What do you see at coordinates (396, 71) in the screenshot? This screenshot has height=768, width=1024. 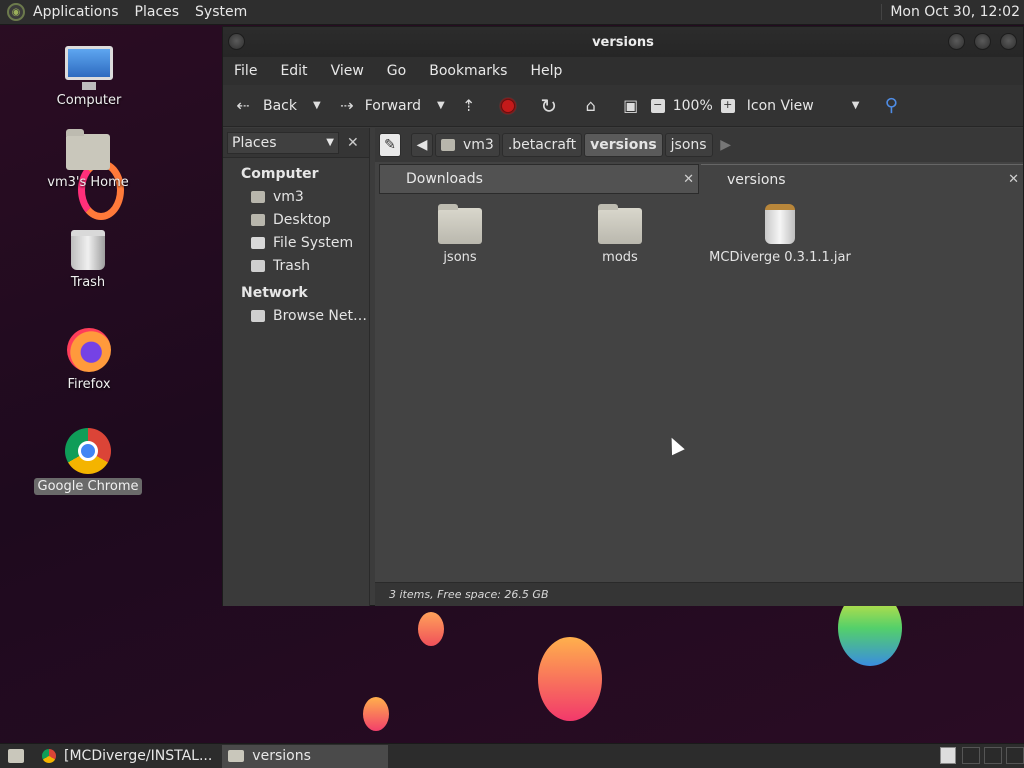 I see `menu-go: Go` at bounding box center [396, 71].